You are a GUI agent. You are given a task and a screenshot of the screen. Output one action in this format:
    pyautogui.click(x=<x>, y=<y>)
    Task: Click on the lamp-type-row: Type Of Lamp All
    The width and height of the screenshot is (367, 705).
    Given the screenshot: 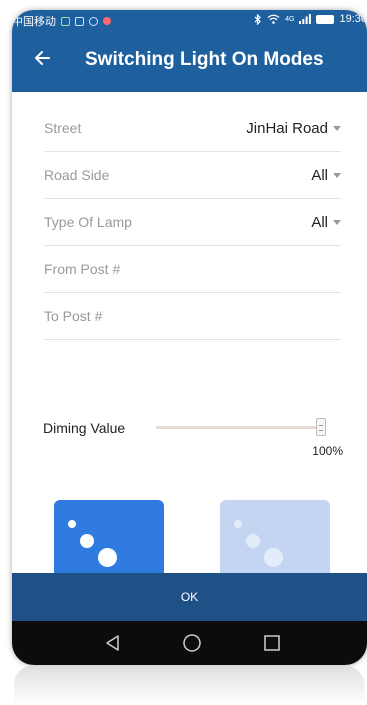 What is the action you would take?
    pyautogui.click(x=192, y=222)
    